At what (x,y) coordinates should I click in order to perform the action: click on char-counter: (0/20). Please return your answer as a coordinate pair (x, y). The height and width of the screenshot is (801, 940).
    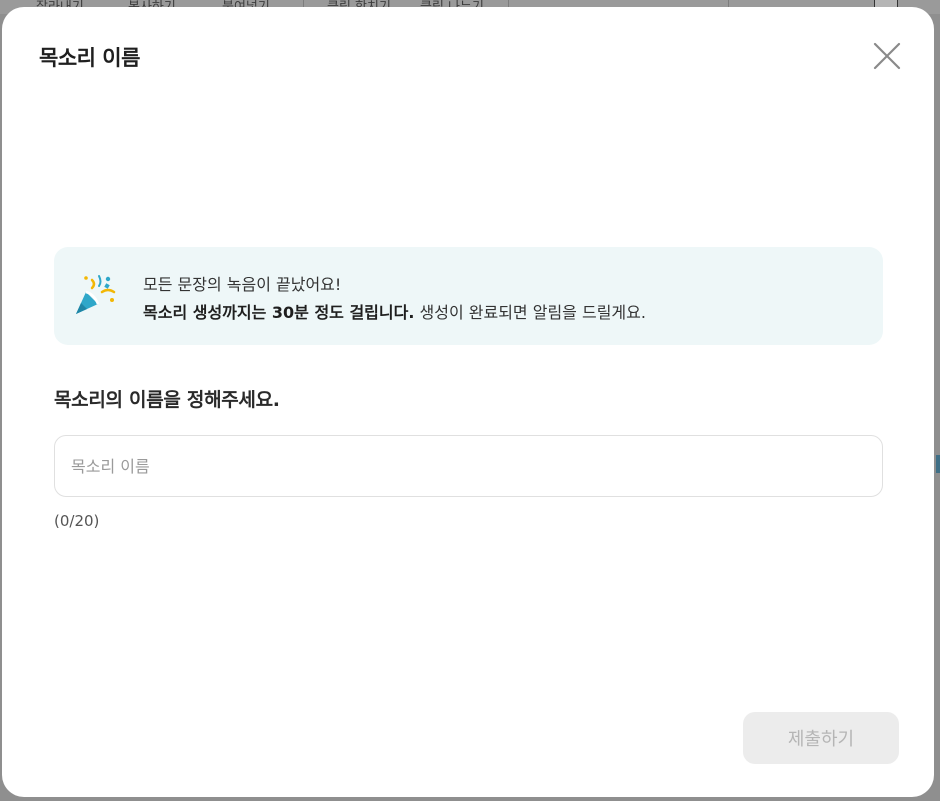
    Looking at the image, I should click on (77, 521).